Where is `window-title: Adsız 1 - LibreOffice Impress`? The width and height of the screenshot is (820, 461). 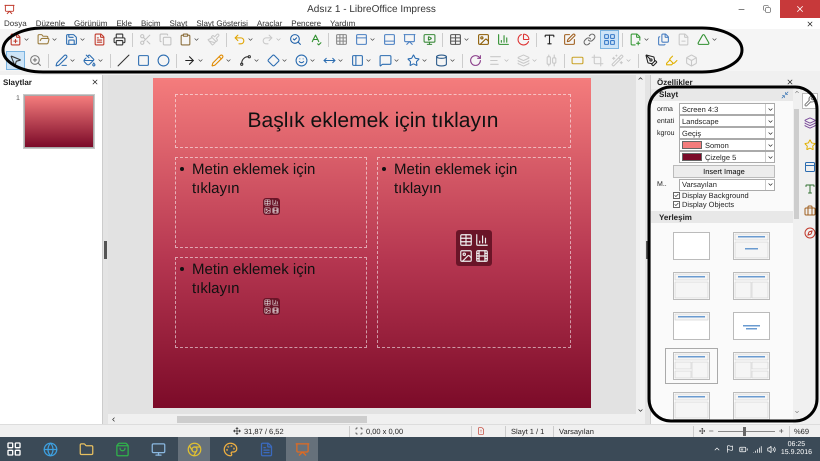 window-title: Adsız 1 - LibreOffice Impress is located at coordinates (371, 9).